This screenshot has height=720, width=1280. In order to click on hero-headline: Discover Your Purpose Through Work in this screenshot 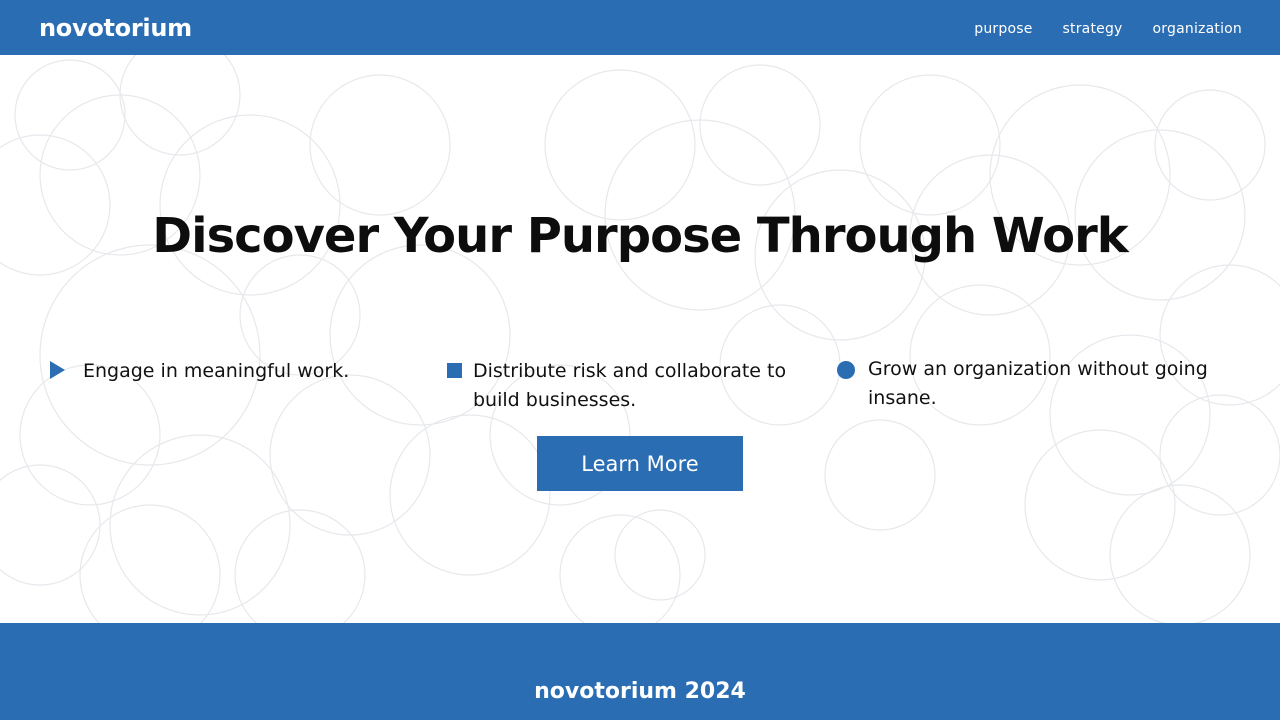, I will do `click(640, 236)`.